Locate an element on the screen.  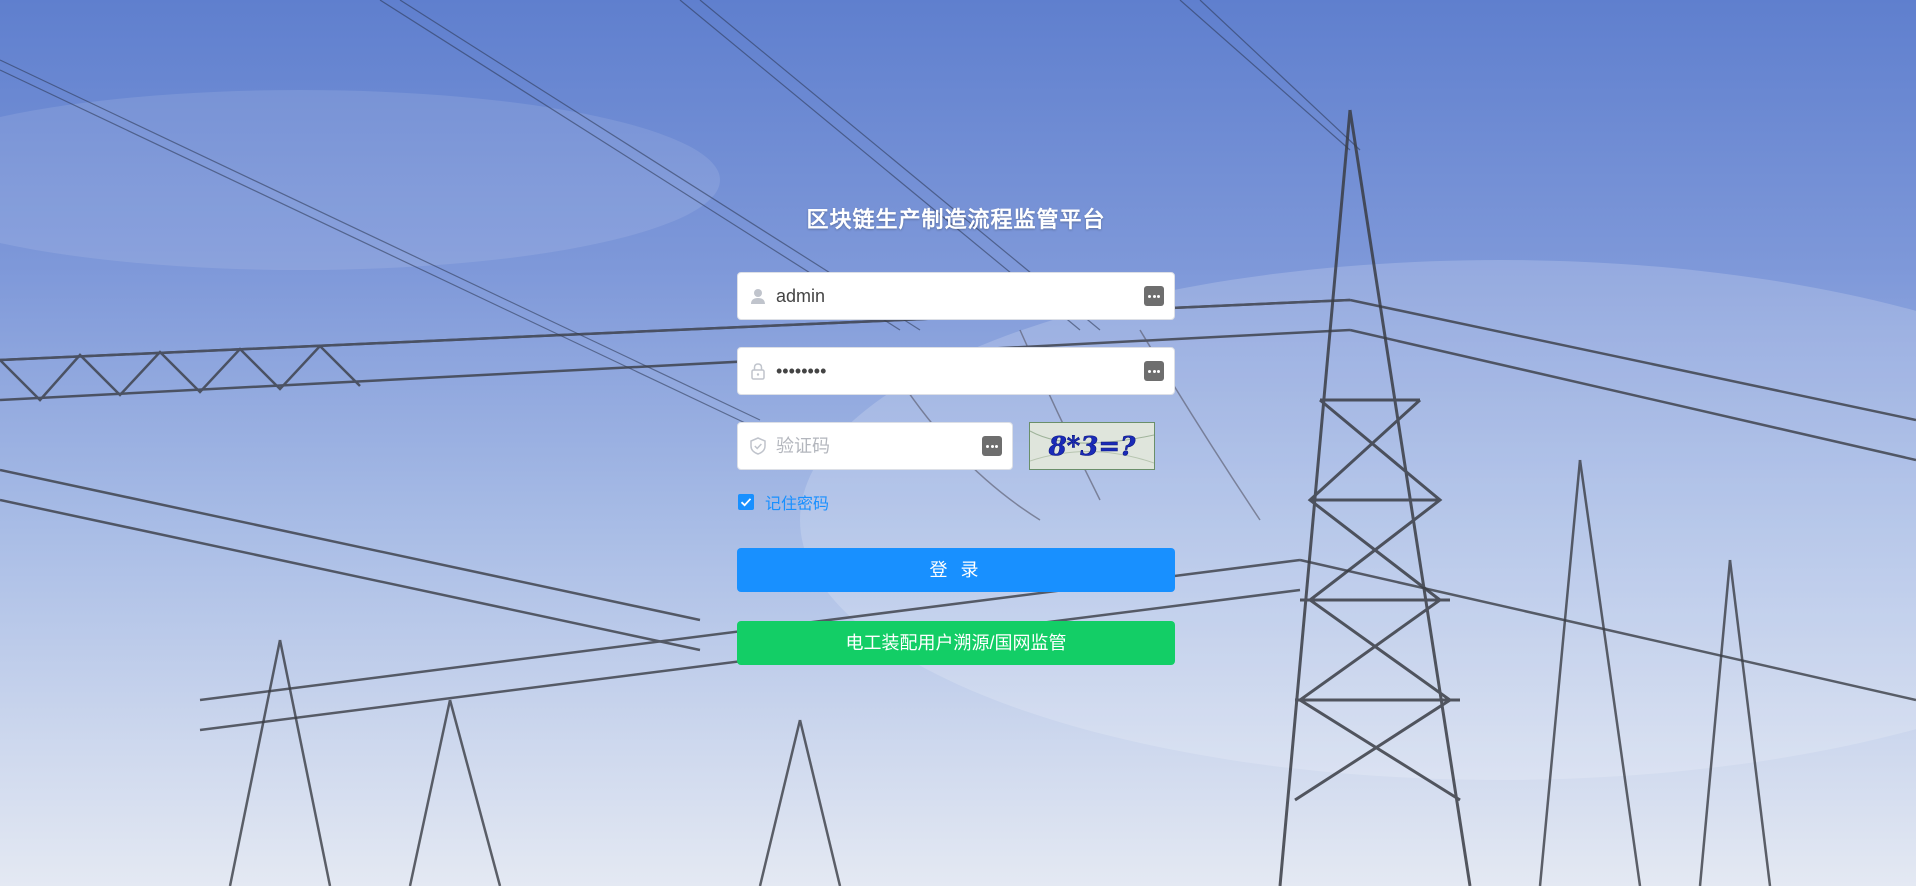
lock-icon is located at coordinates (758, 371).